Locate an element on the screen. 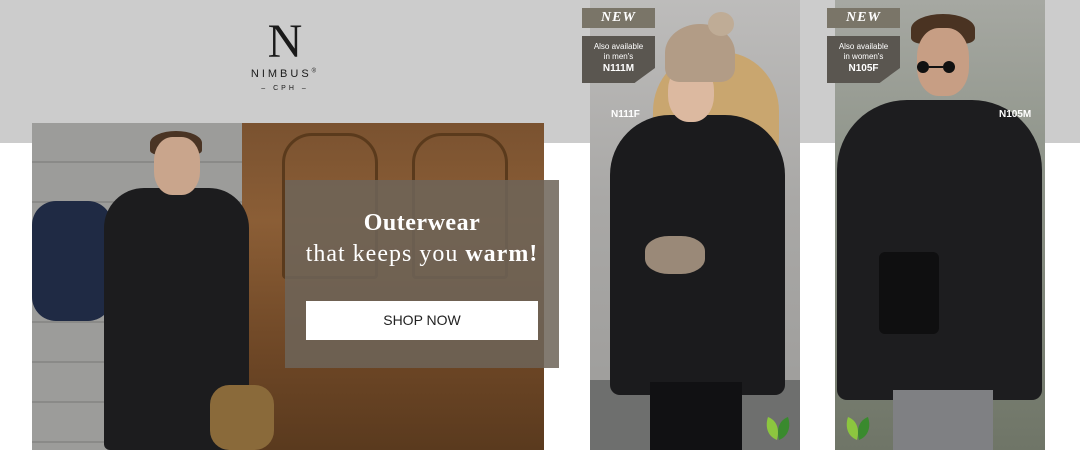 The width and height of the screenshot is (1080, 450). duffel-bag is located at coordinates (72, 261).